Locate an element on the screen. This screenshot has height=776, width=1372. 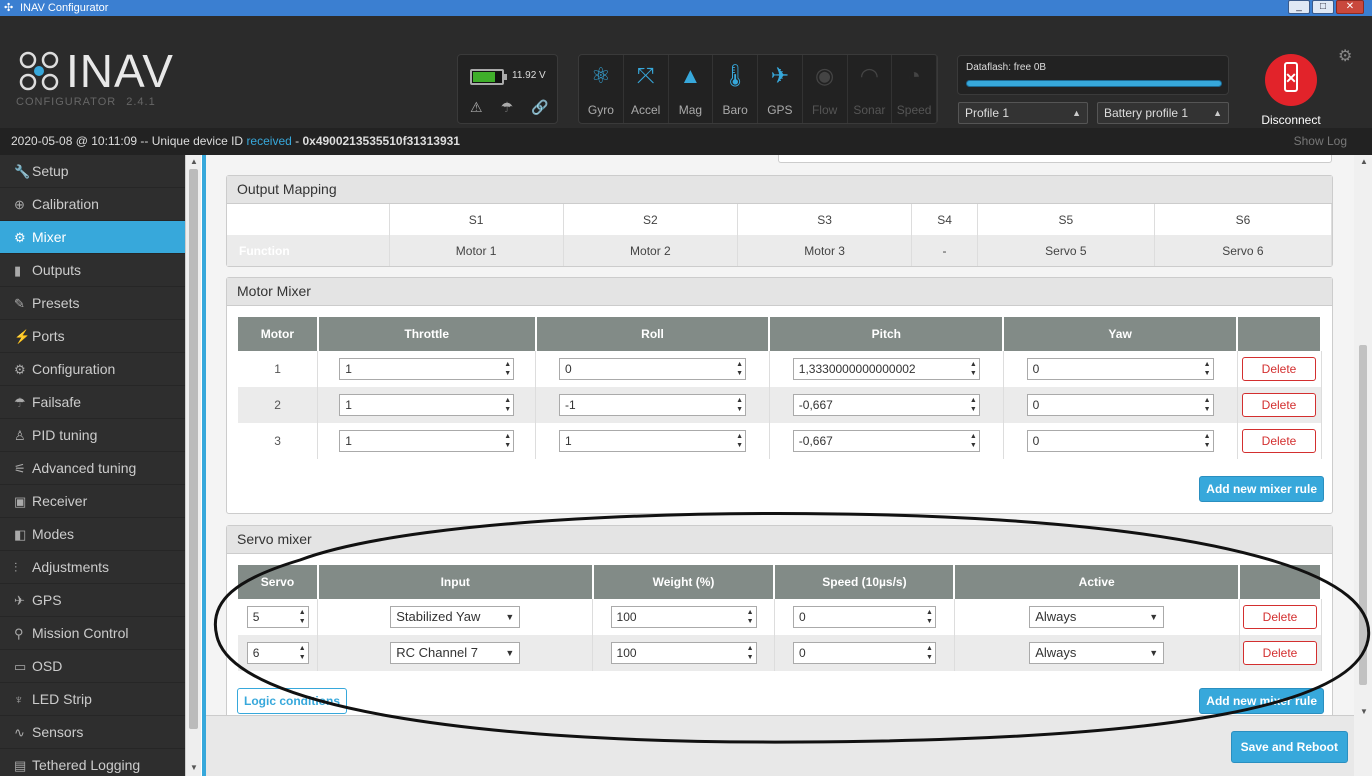
motor-pitch-cell: 1,3330000000000002 ▲ ▼ is located at coordinates (886, 369).